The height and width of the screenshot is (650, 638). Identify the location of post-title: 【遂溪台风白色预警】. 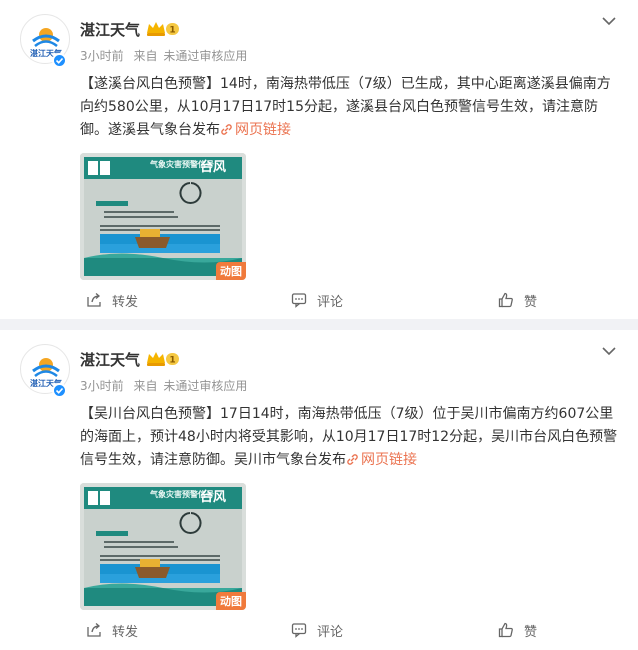
(150, 84).